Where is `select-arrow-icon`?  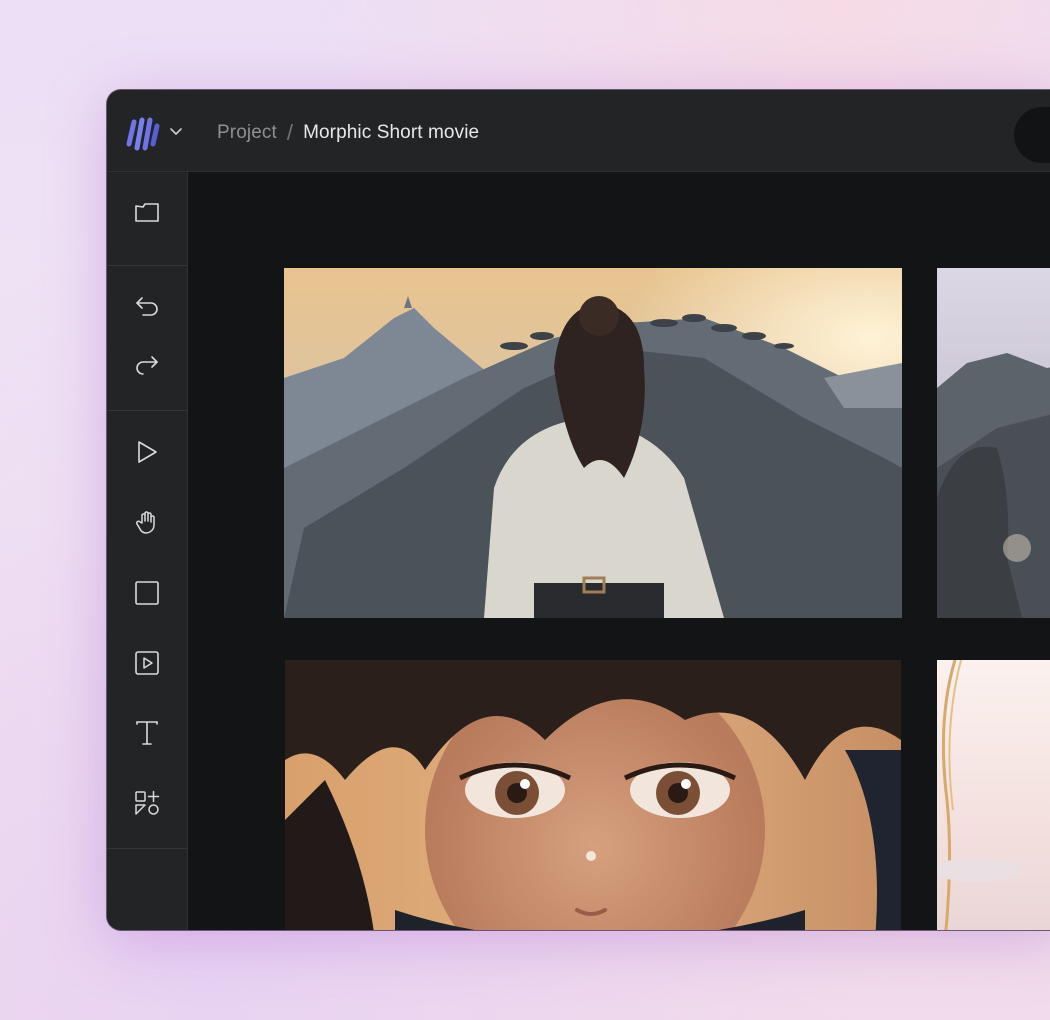 select-arrow-icon is located at coordinates (147, 452).